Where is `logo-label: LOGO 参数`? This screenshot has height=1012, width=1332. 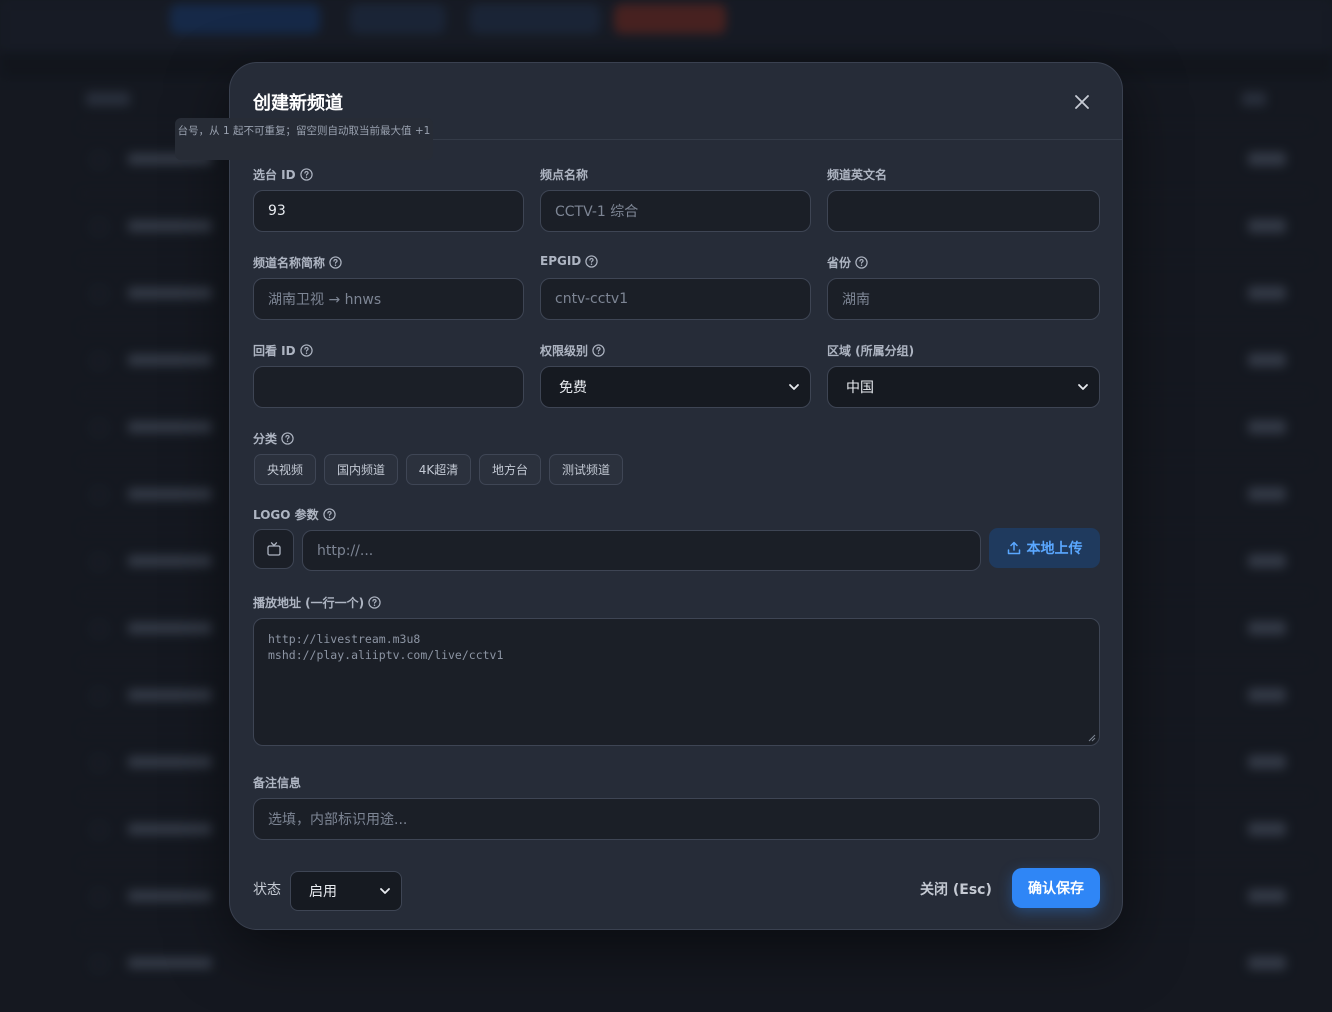
logo-label: LOGO 参数 is located at coordinates (294, 514).